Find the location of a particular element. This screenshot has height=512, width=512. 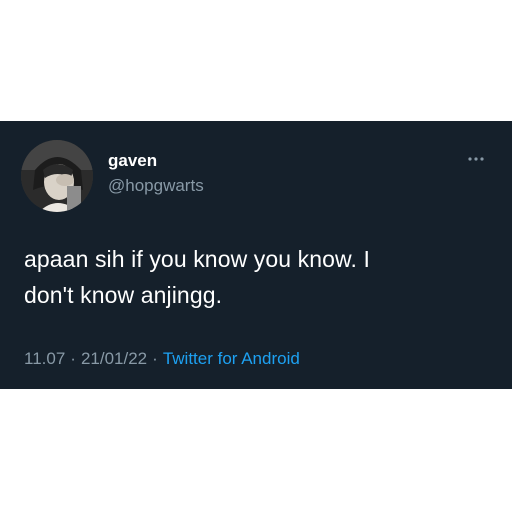

tweet-time: 11.07 is located at coordinates (44, 358).